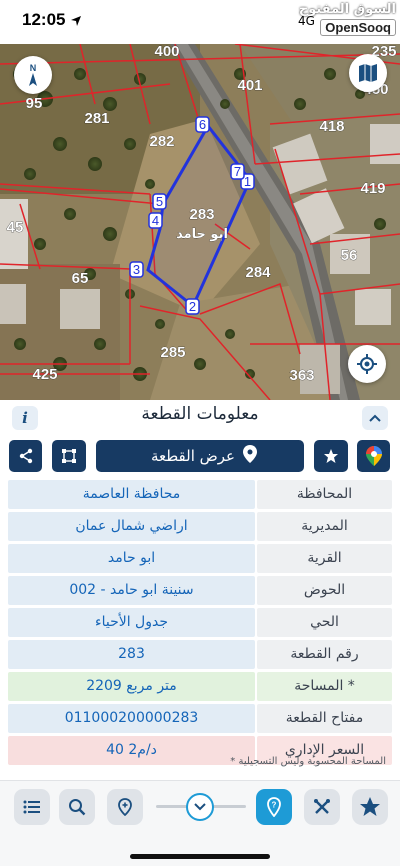 This screenshot has width=400, height=866. I want to click on area-footnote: * المساحة المحسوبة وليس التسجيلية, so click(308, 761).